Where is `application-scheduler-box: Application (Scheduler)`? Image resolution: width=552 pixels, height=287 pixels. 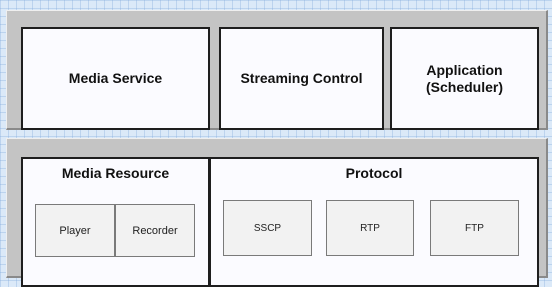 application-scheduler-box: Application (Scheduler) is located at coordinates (464, 78).